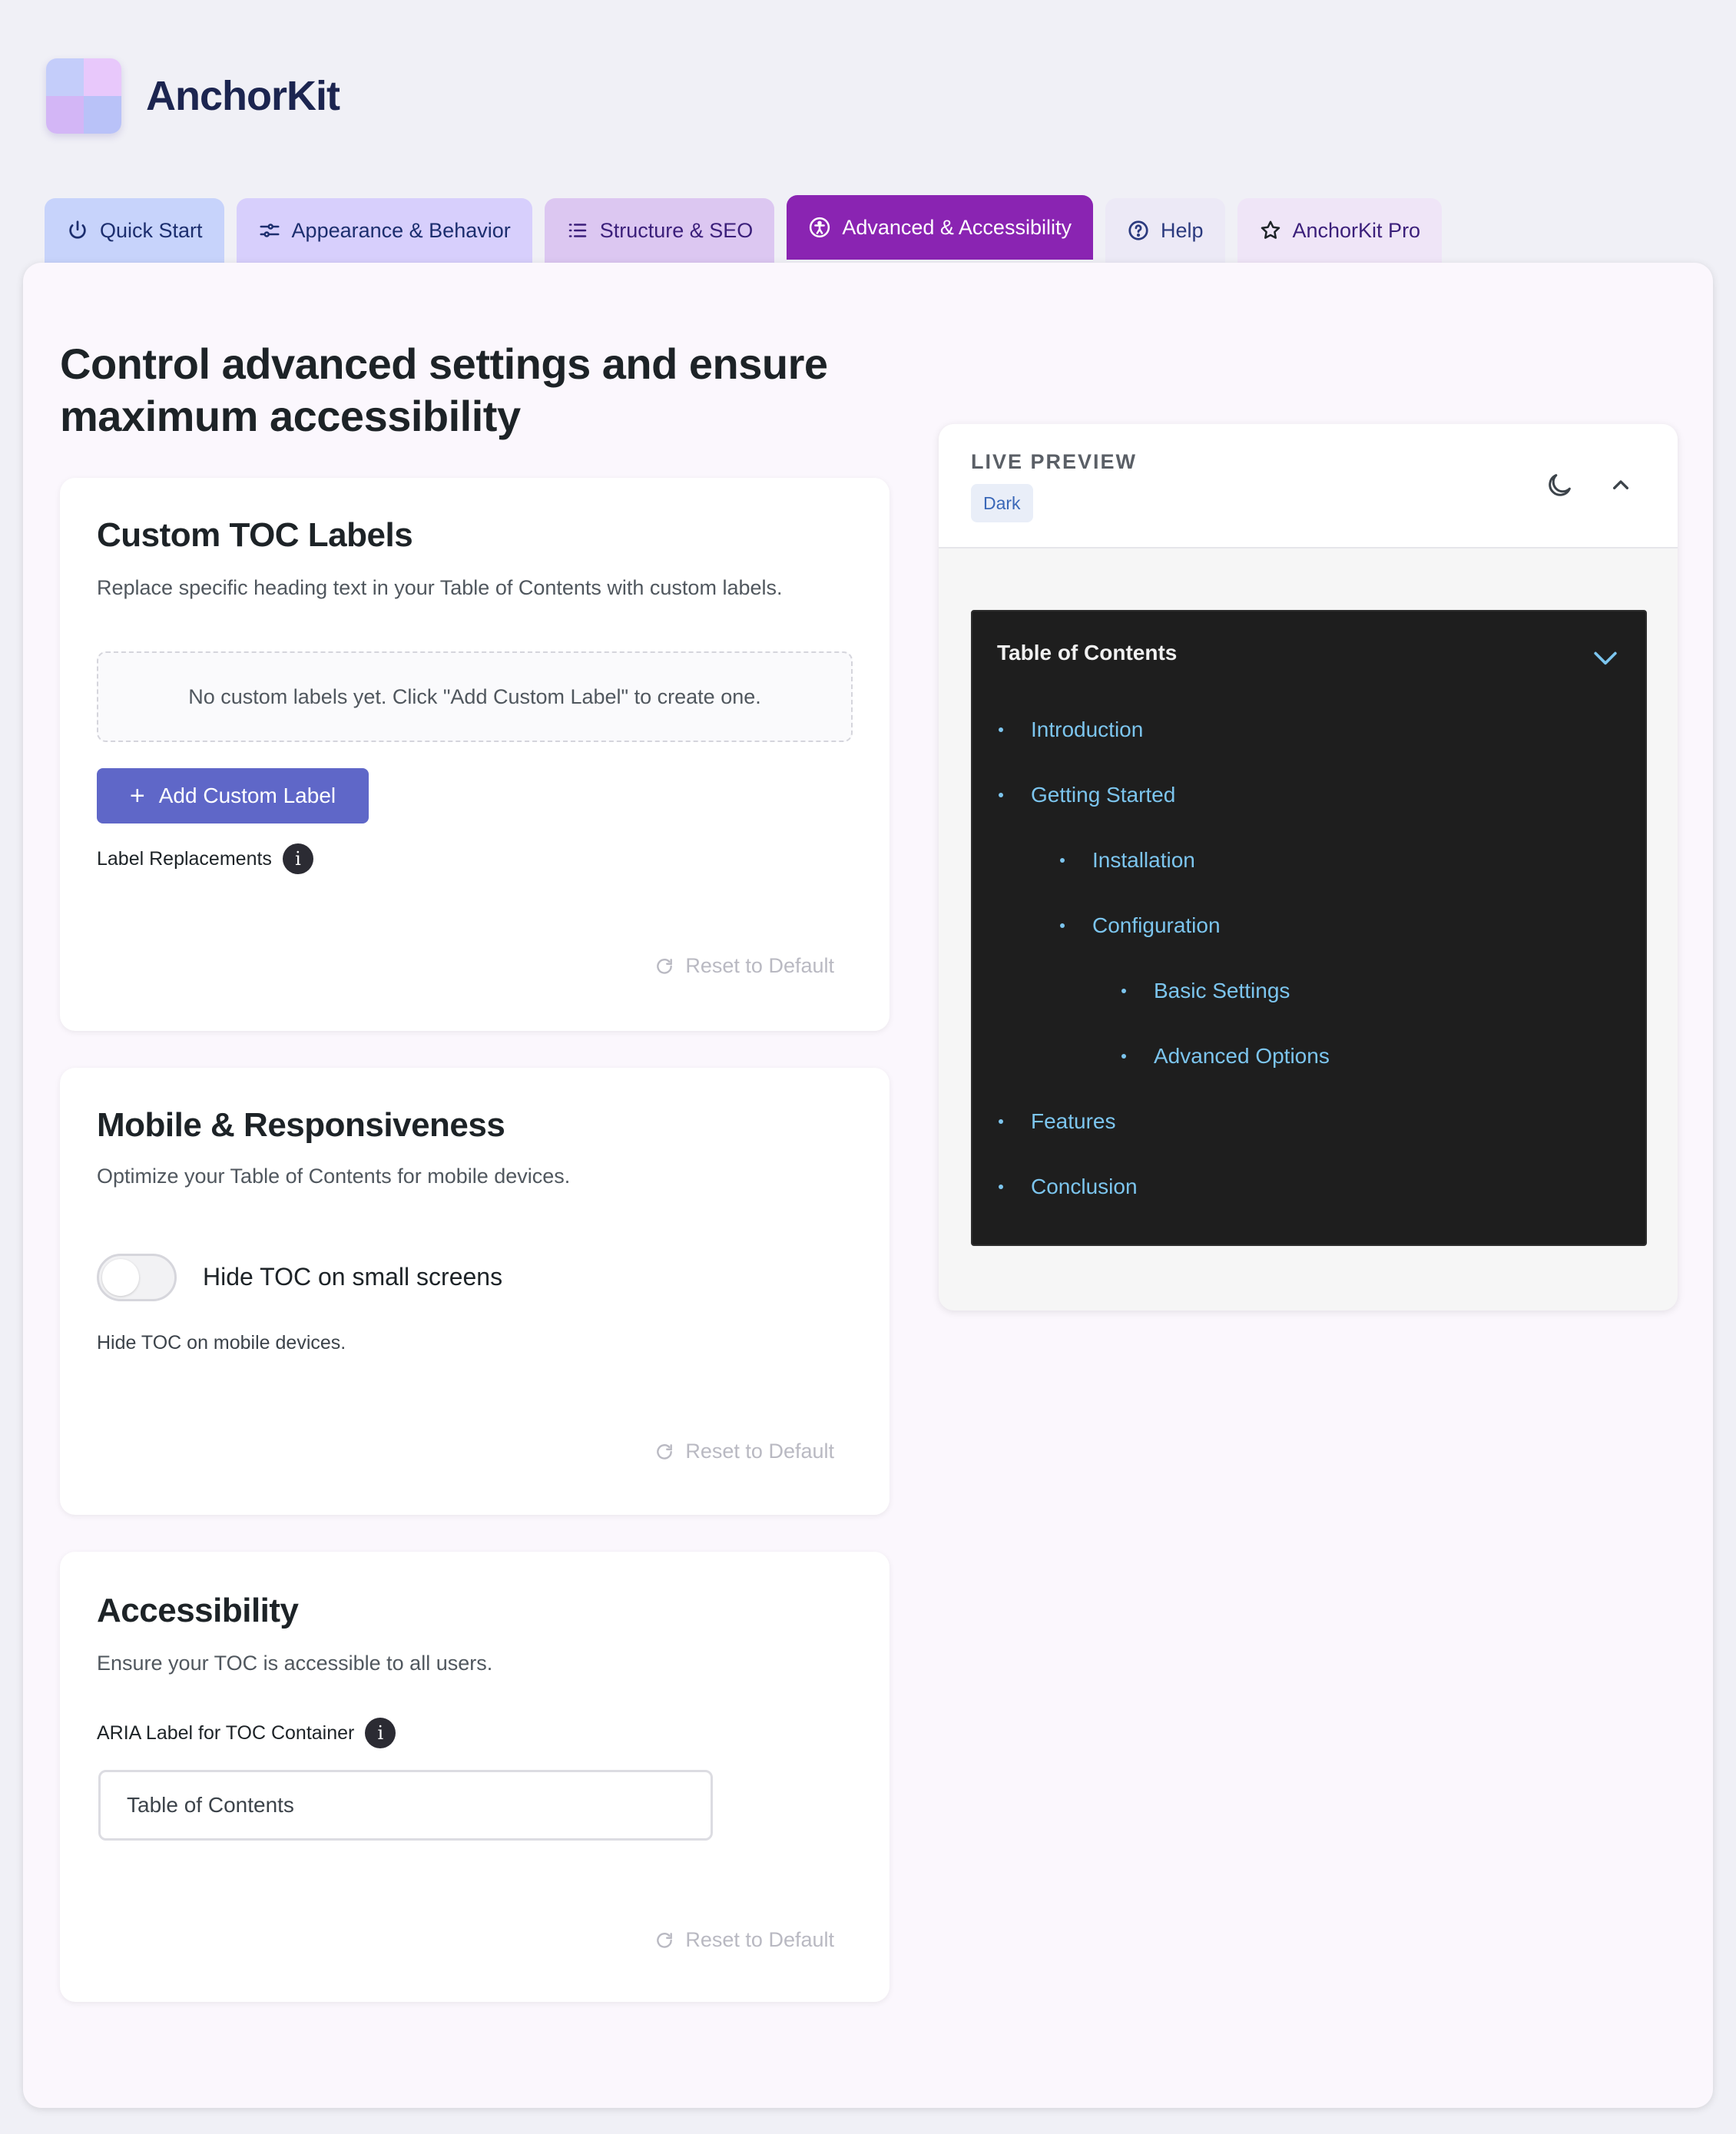 The height and width of the screenshot is (2134, 1736). Describe the element at coordinates (1242, 1056) in the screenshot. I see `toc-link-label: Advanced Options` at that location.